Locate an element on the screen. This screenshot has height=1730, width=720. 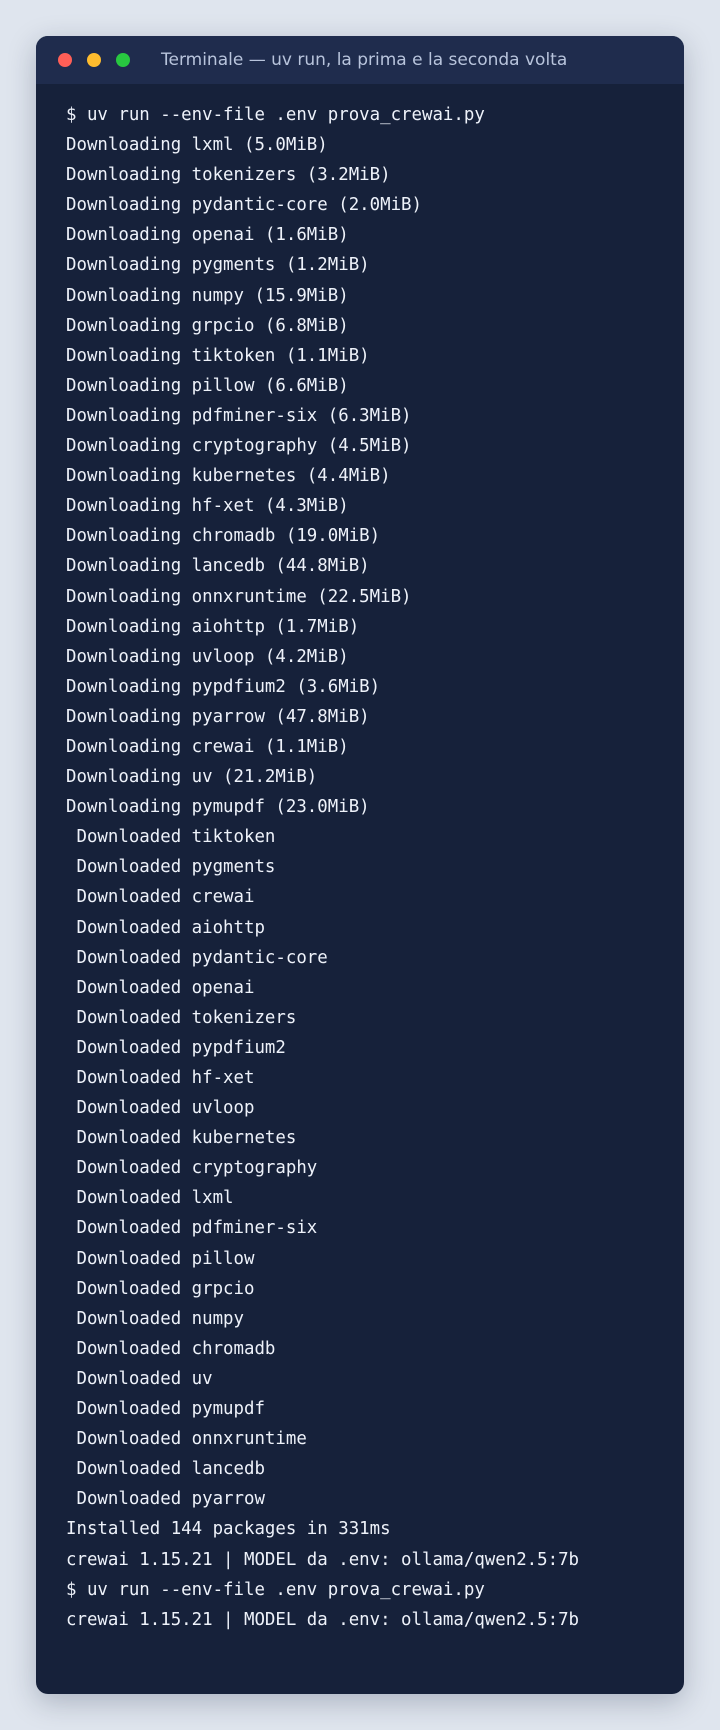
minimize-window-button is located at coordinates (94, 60).